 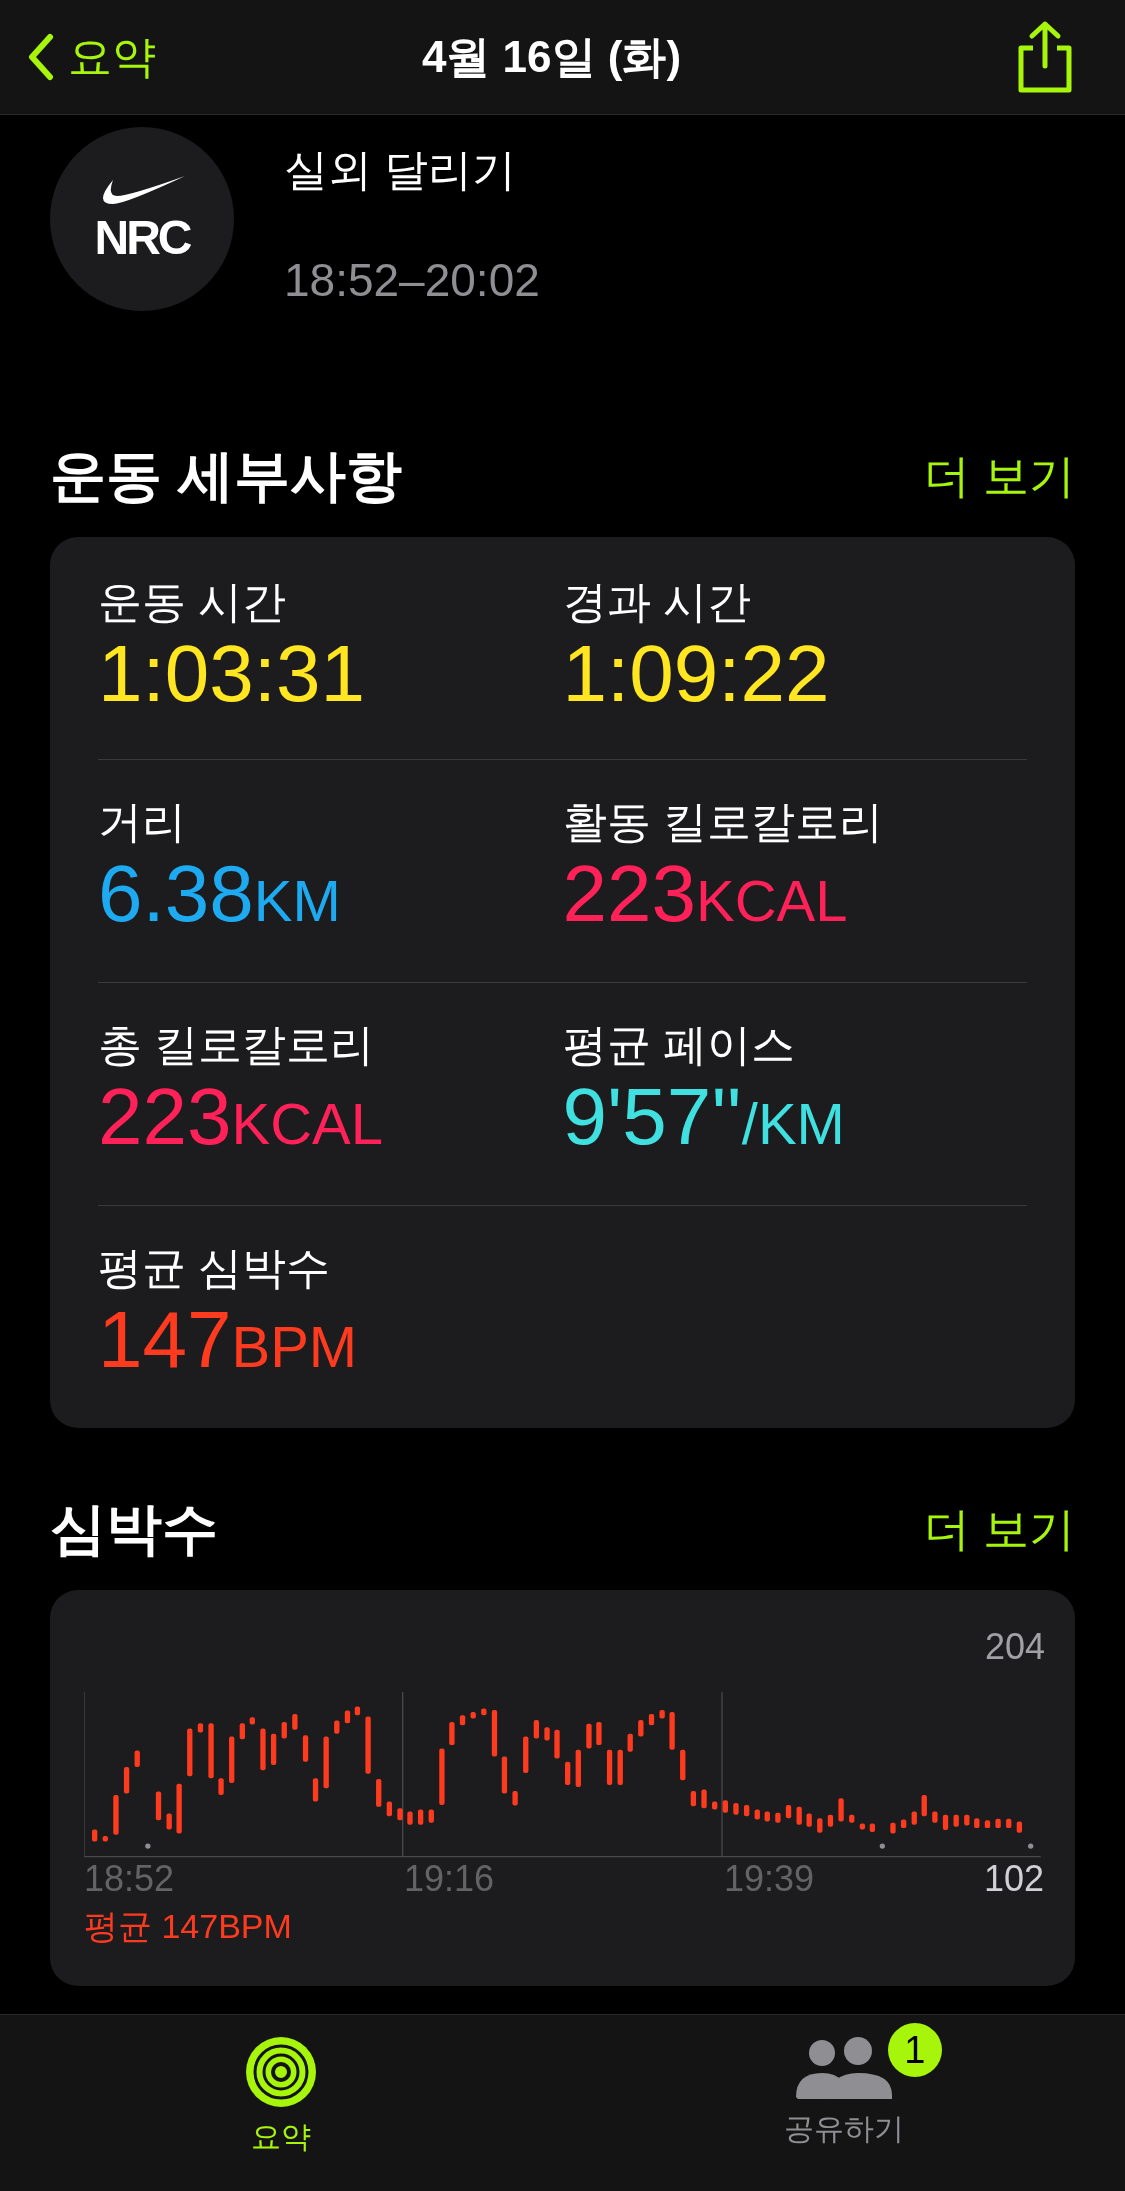 I want to click on notification-badge: 1, so click(x=914, y=2050).